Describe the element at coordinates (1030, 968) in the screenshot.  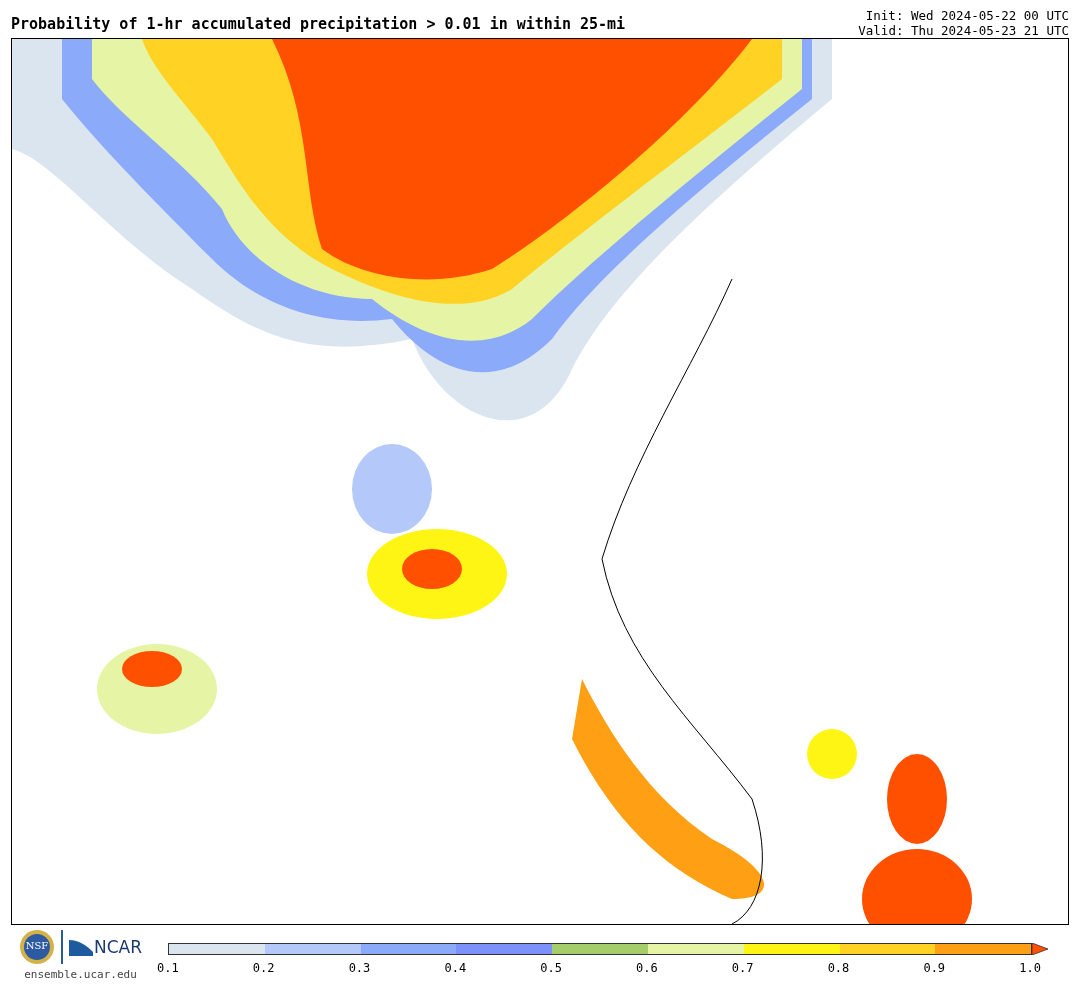
I see `colorbar-tick-label: 1.0` at that location.